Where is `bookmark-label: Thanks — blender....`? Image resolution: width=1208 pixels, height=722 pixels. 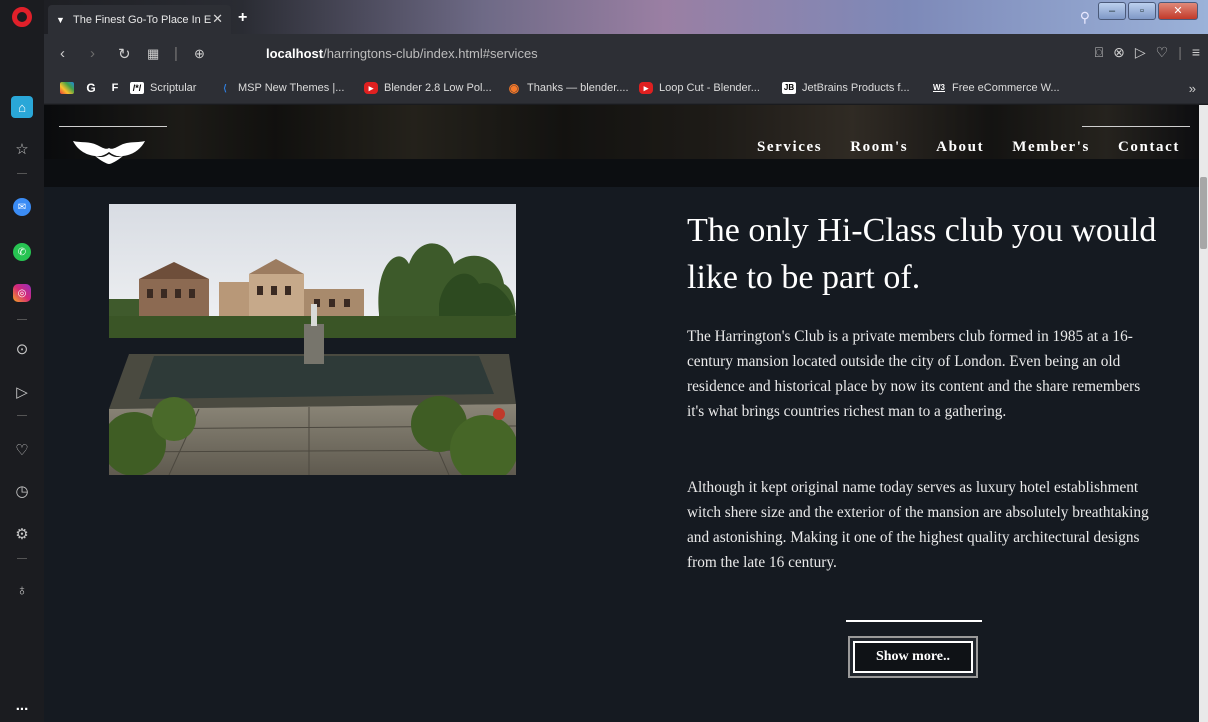
bookmark-label: Thanks — blender.... is located at coordinates (578, 88).